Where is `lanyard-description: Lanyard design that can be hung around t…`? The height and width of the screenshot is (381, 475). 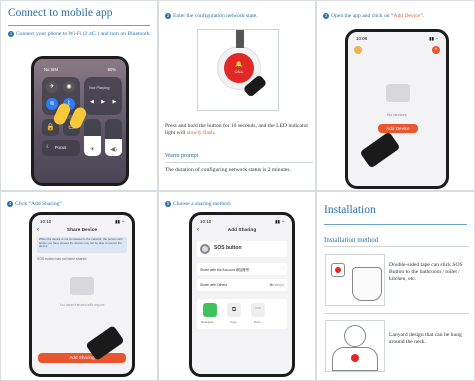 lanyard-description: Lanyard design that can be hung around t… is located at coordinates (425, 338).